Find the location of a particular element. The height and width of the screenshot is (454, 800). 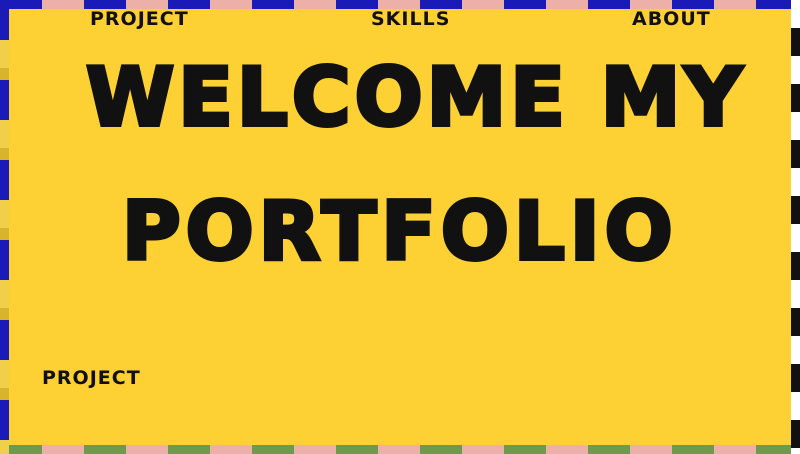

nav-link-project: PROJECT is located at coordinates (139, 19).